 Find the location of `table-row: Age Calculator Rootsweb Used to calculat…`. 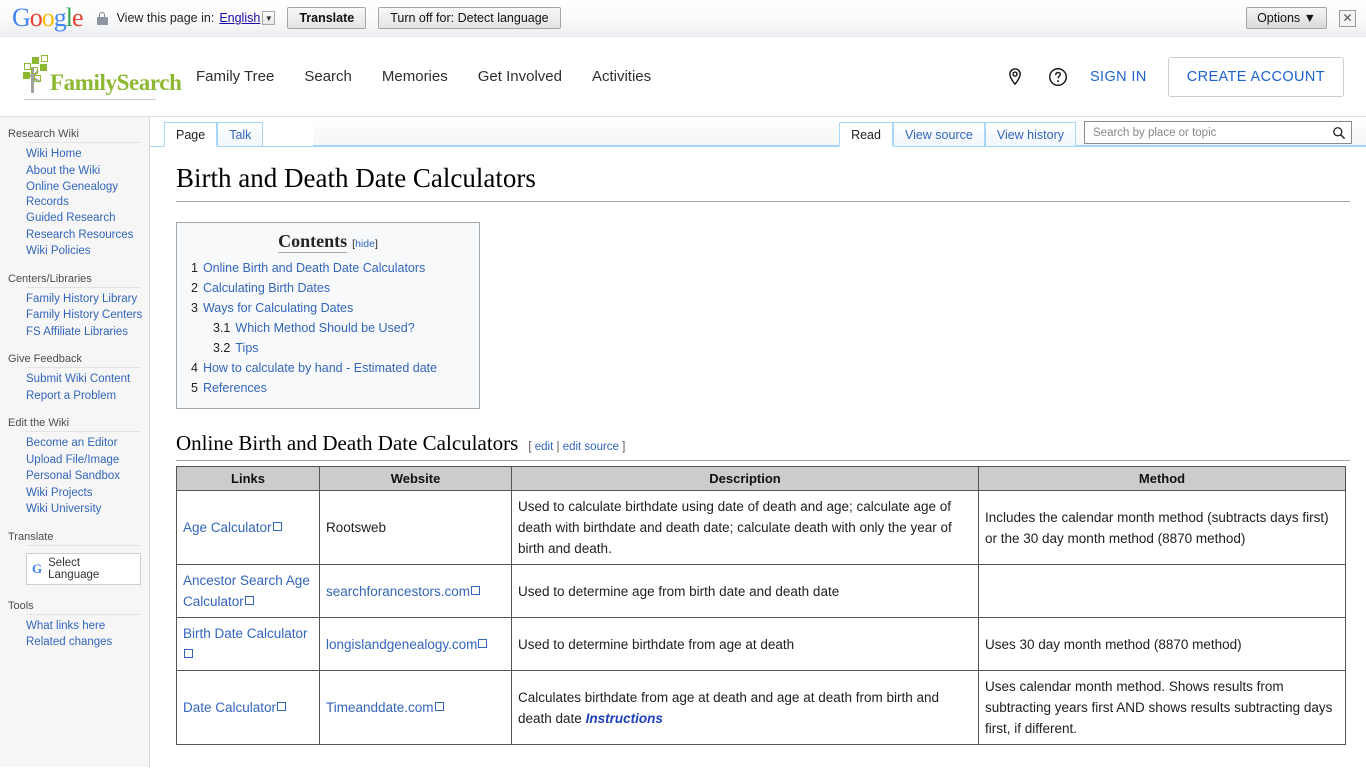

table-row: Age Calculator Rootsweb Used to calculat… is located at coordinates (761, 527).